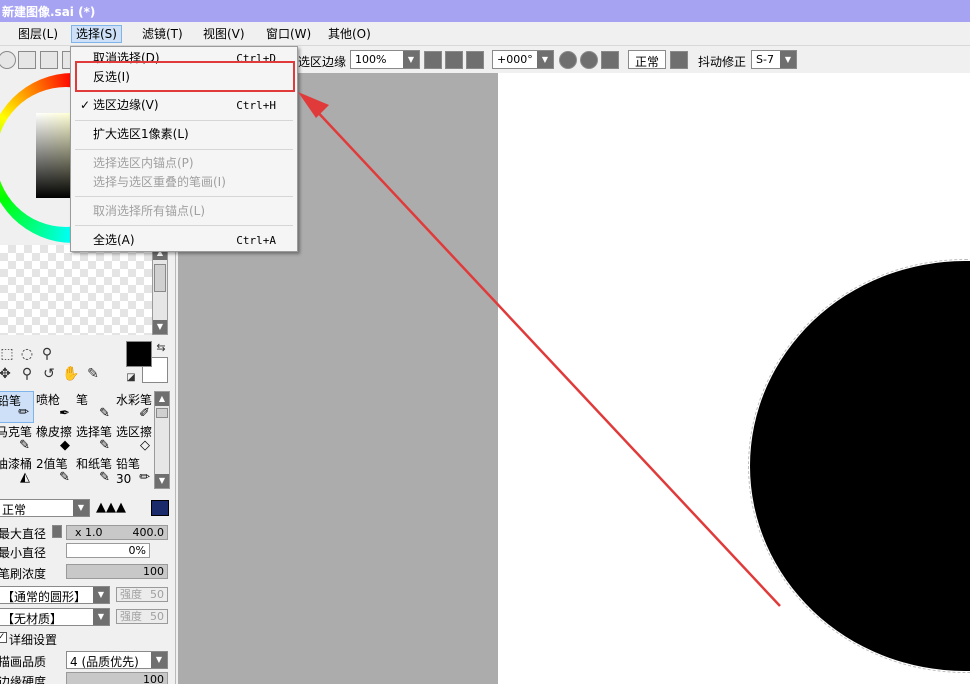 The image size is (970, 684). I want to click on scroll-up-icon: ▲, so click(162, 399).